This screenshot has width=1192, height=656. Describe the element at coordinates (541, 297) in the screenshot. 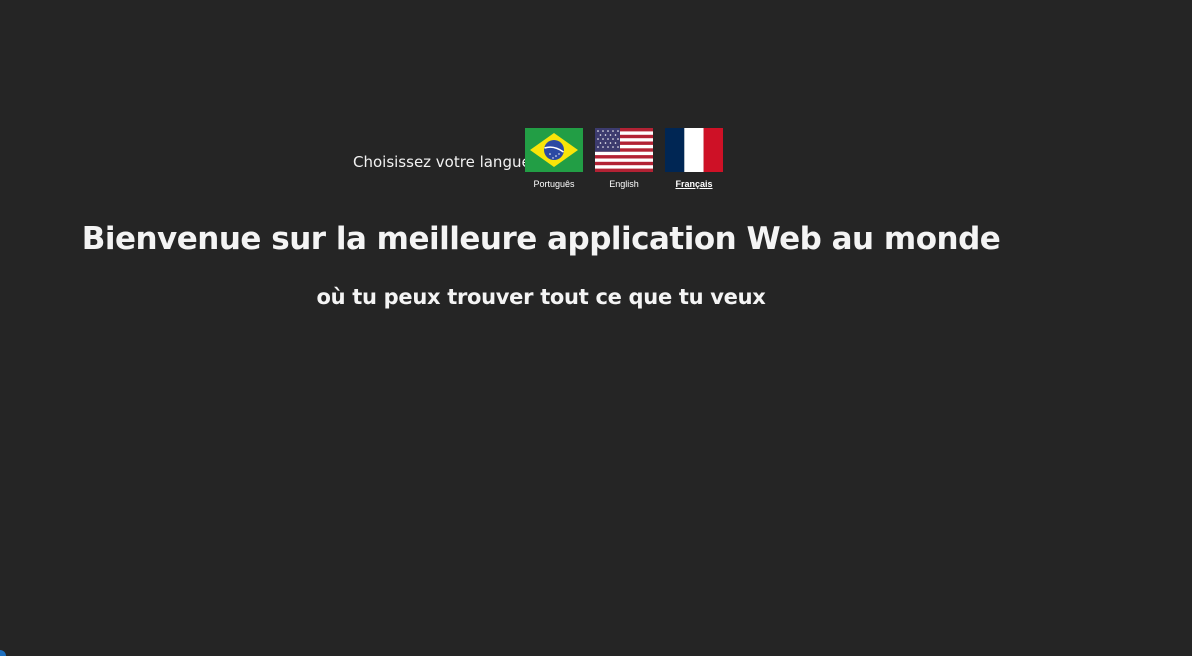

I see `page-subtitle: où tu peux trouver tout ce que tu veux` at that location.